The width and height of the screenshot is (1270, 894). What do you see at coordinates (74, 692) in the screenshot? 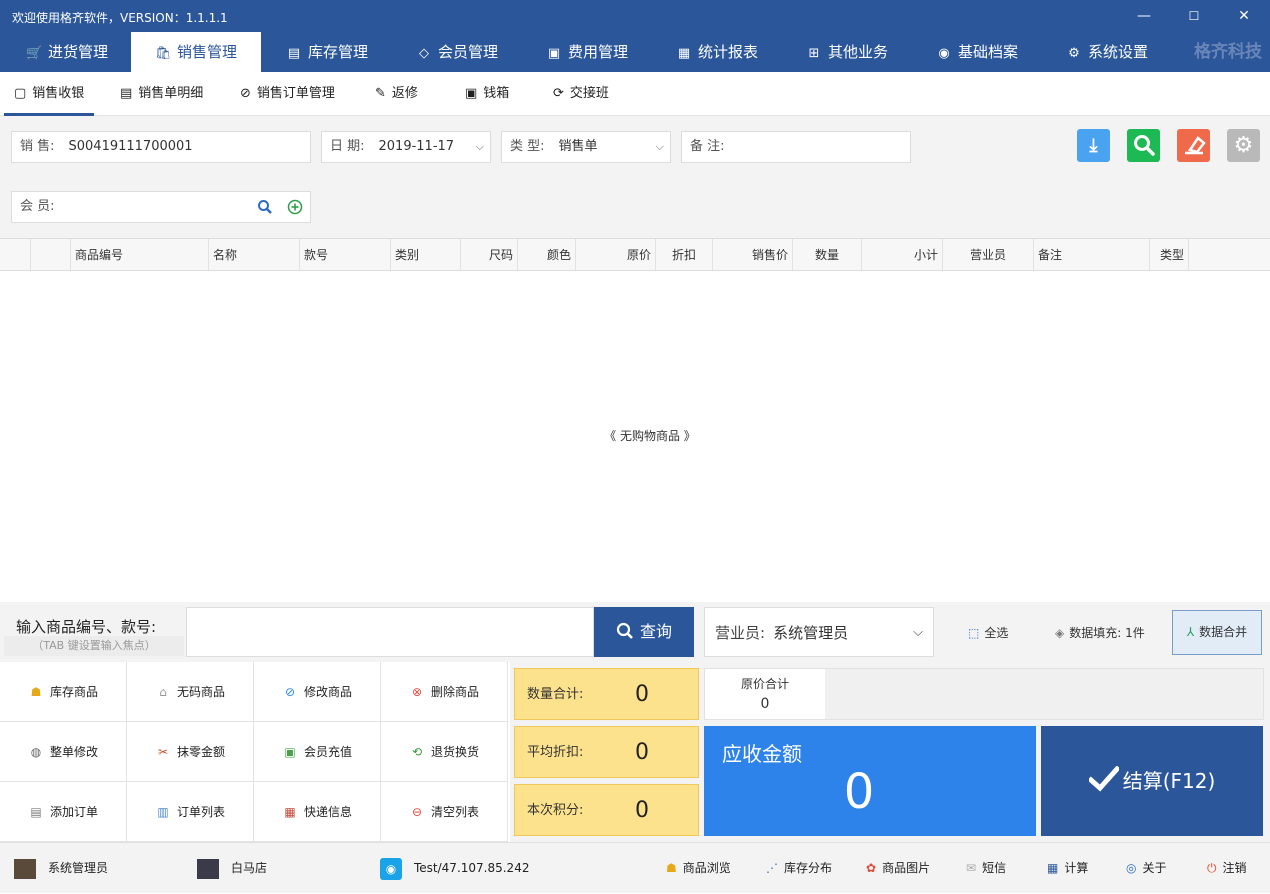
I see `action-label: 库存商品` at bounding box center [74, 692].